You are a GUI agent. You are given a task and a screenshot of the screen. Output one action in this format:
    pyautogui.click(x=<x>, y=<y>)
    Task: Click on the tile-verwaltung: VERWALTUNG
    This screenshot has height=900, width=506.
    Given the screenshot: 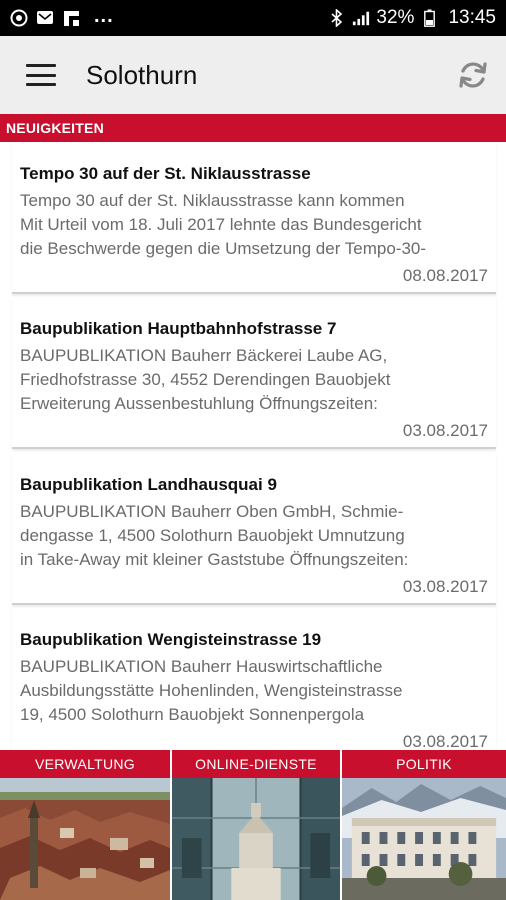 What is the action you would take?
    pyautogui.click(x=85, y=825)
    